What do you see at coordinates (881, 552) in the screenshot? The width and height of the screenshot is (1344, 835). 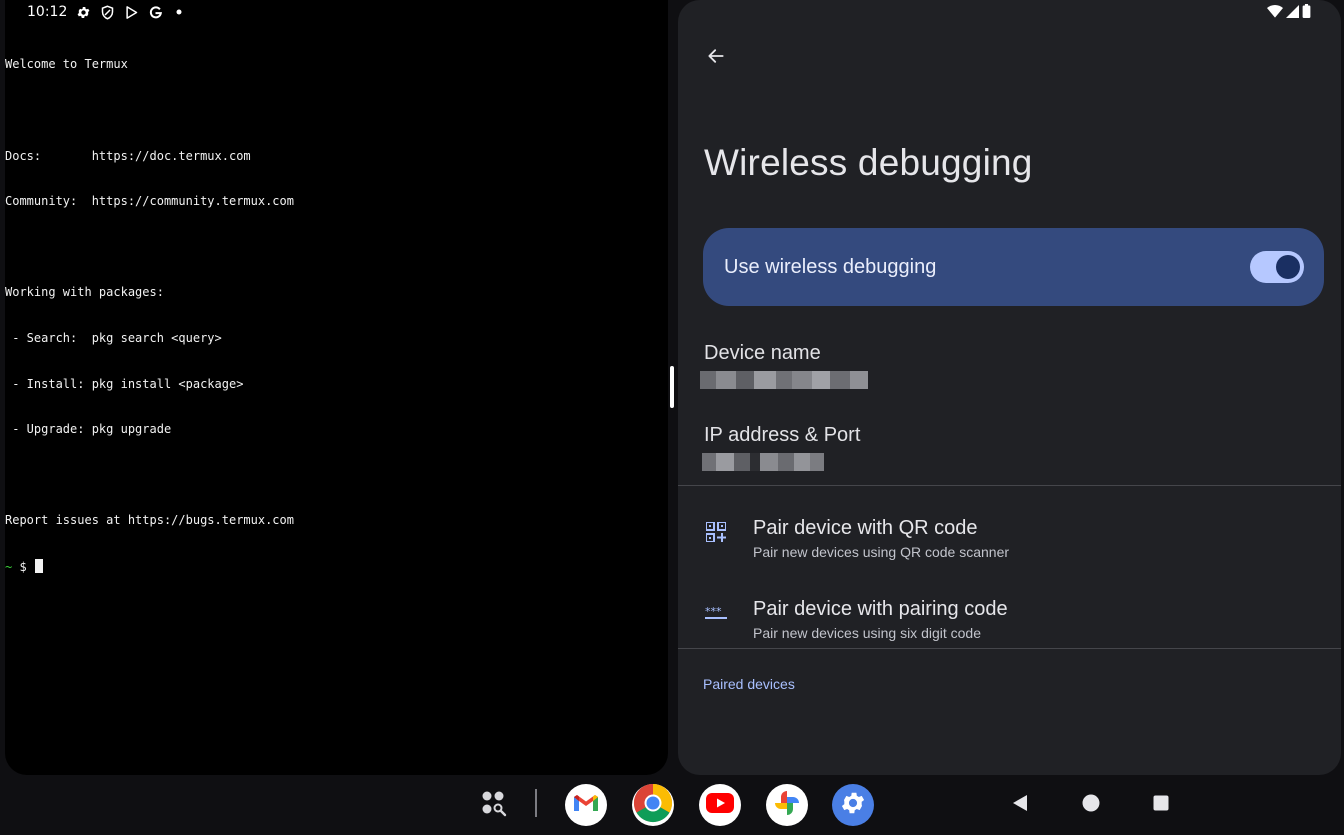 I see `pair-qr-summary: Pair new devices using QR code scanner` at bounding box center [881, 552].